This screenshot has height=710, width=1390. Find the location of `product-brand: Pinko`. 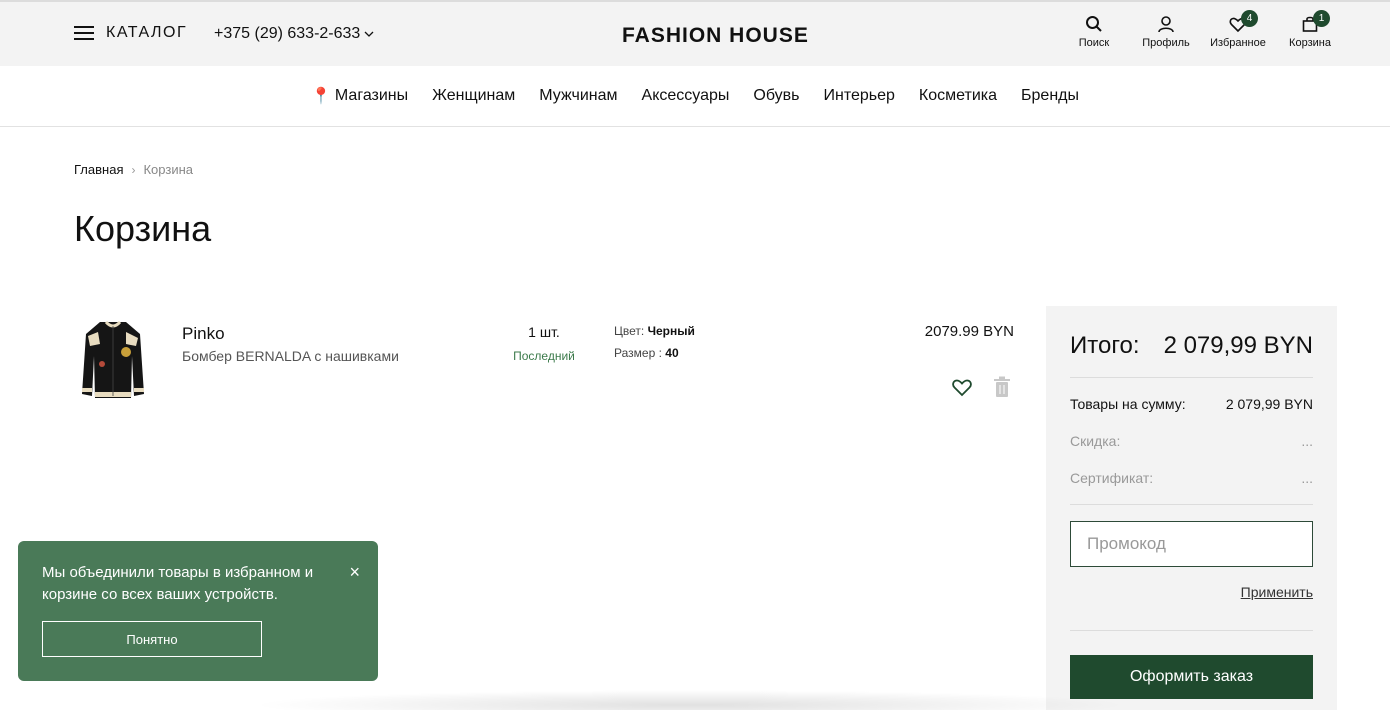

product-brand: Pinko is located at coordinates (203, 334).